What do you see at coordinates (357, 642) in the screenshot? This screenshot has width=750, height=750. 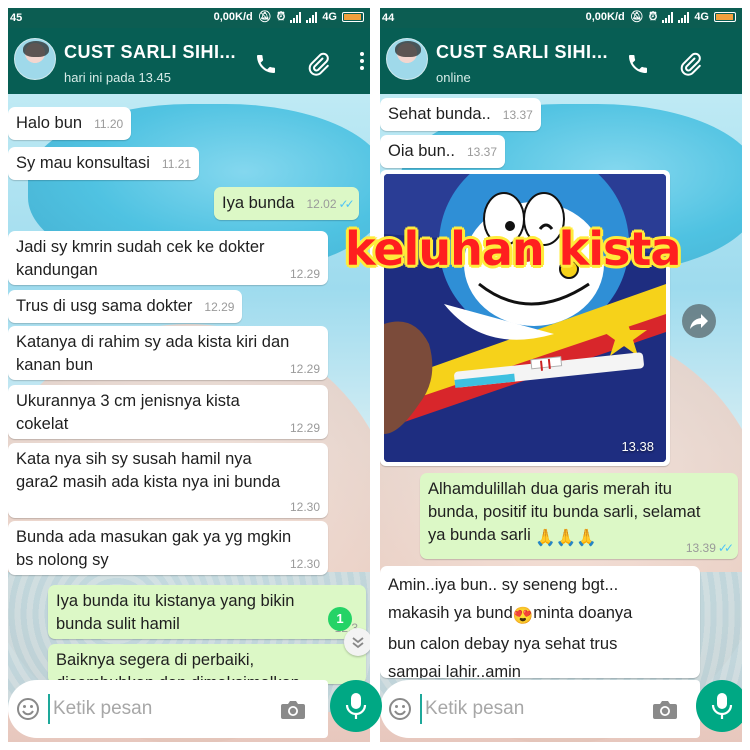 I see `scroll-down-icon` at bounding box center [357, 642].